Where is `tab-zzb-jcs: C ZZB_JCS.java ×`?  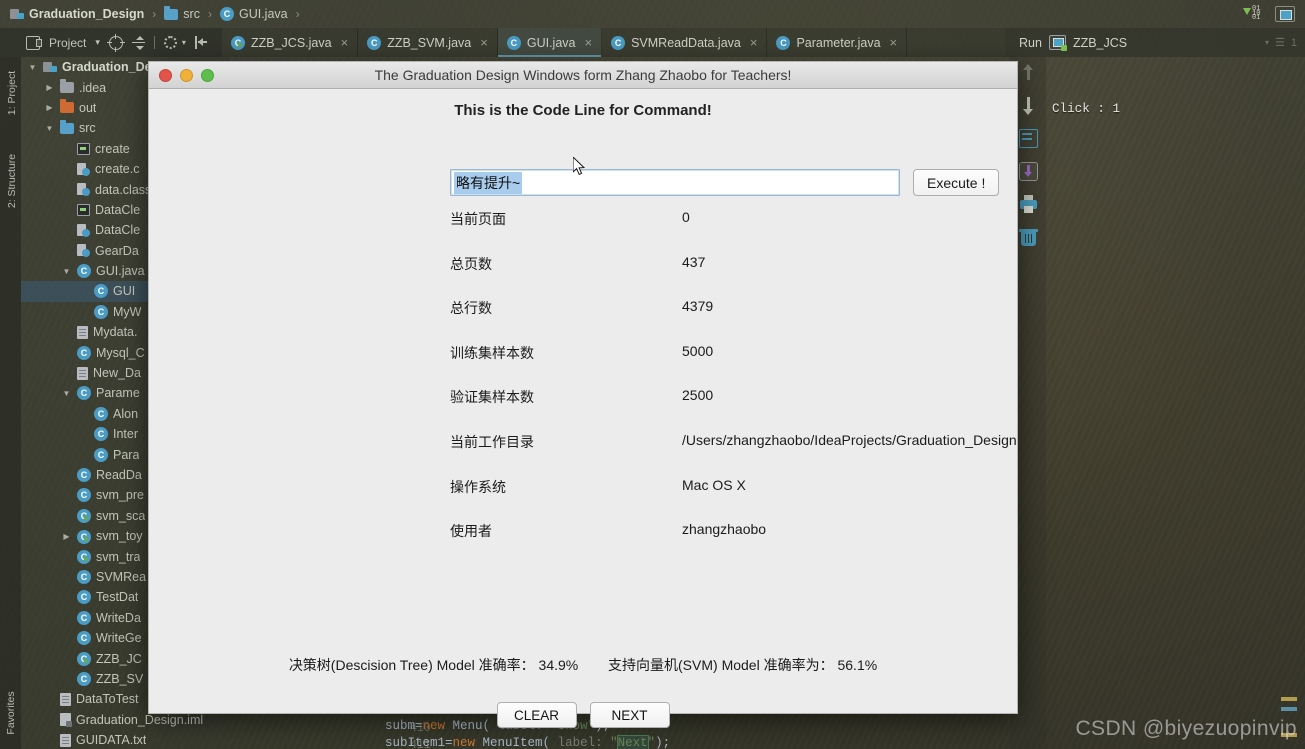
tab-zzb-jcs: C ZZB_JCS.java × is located at coordinates (290, 42).